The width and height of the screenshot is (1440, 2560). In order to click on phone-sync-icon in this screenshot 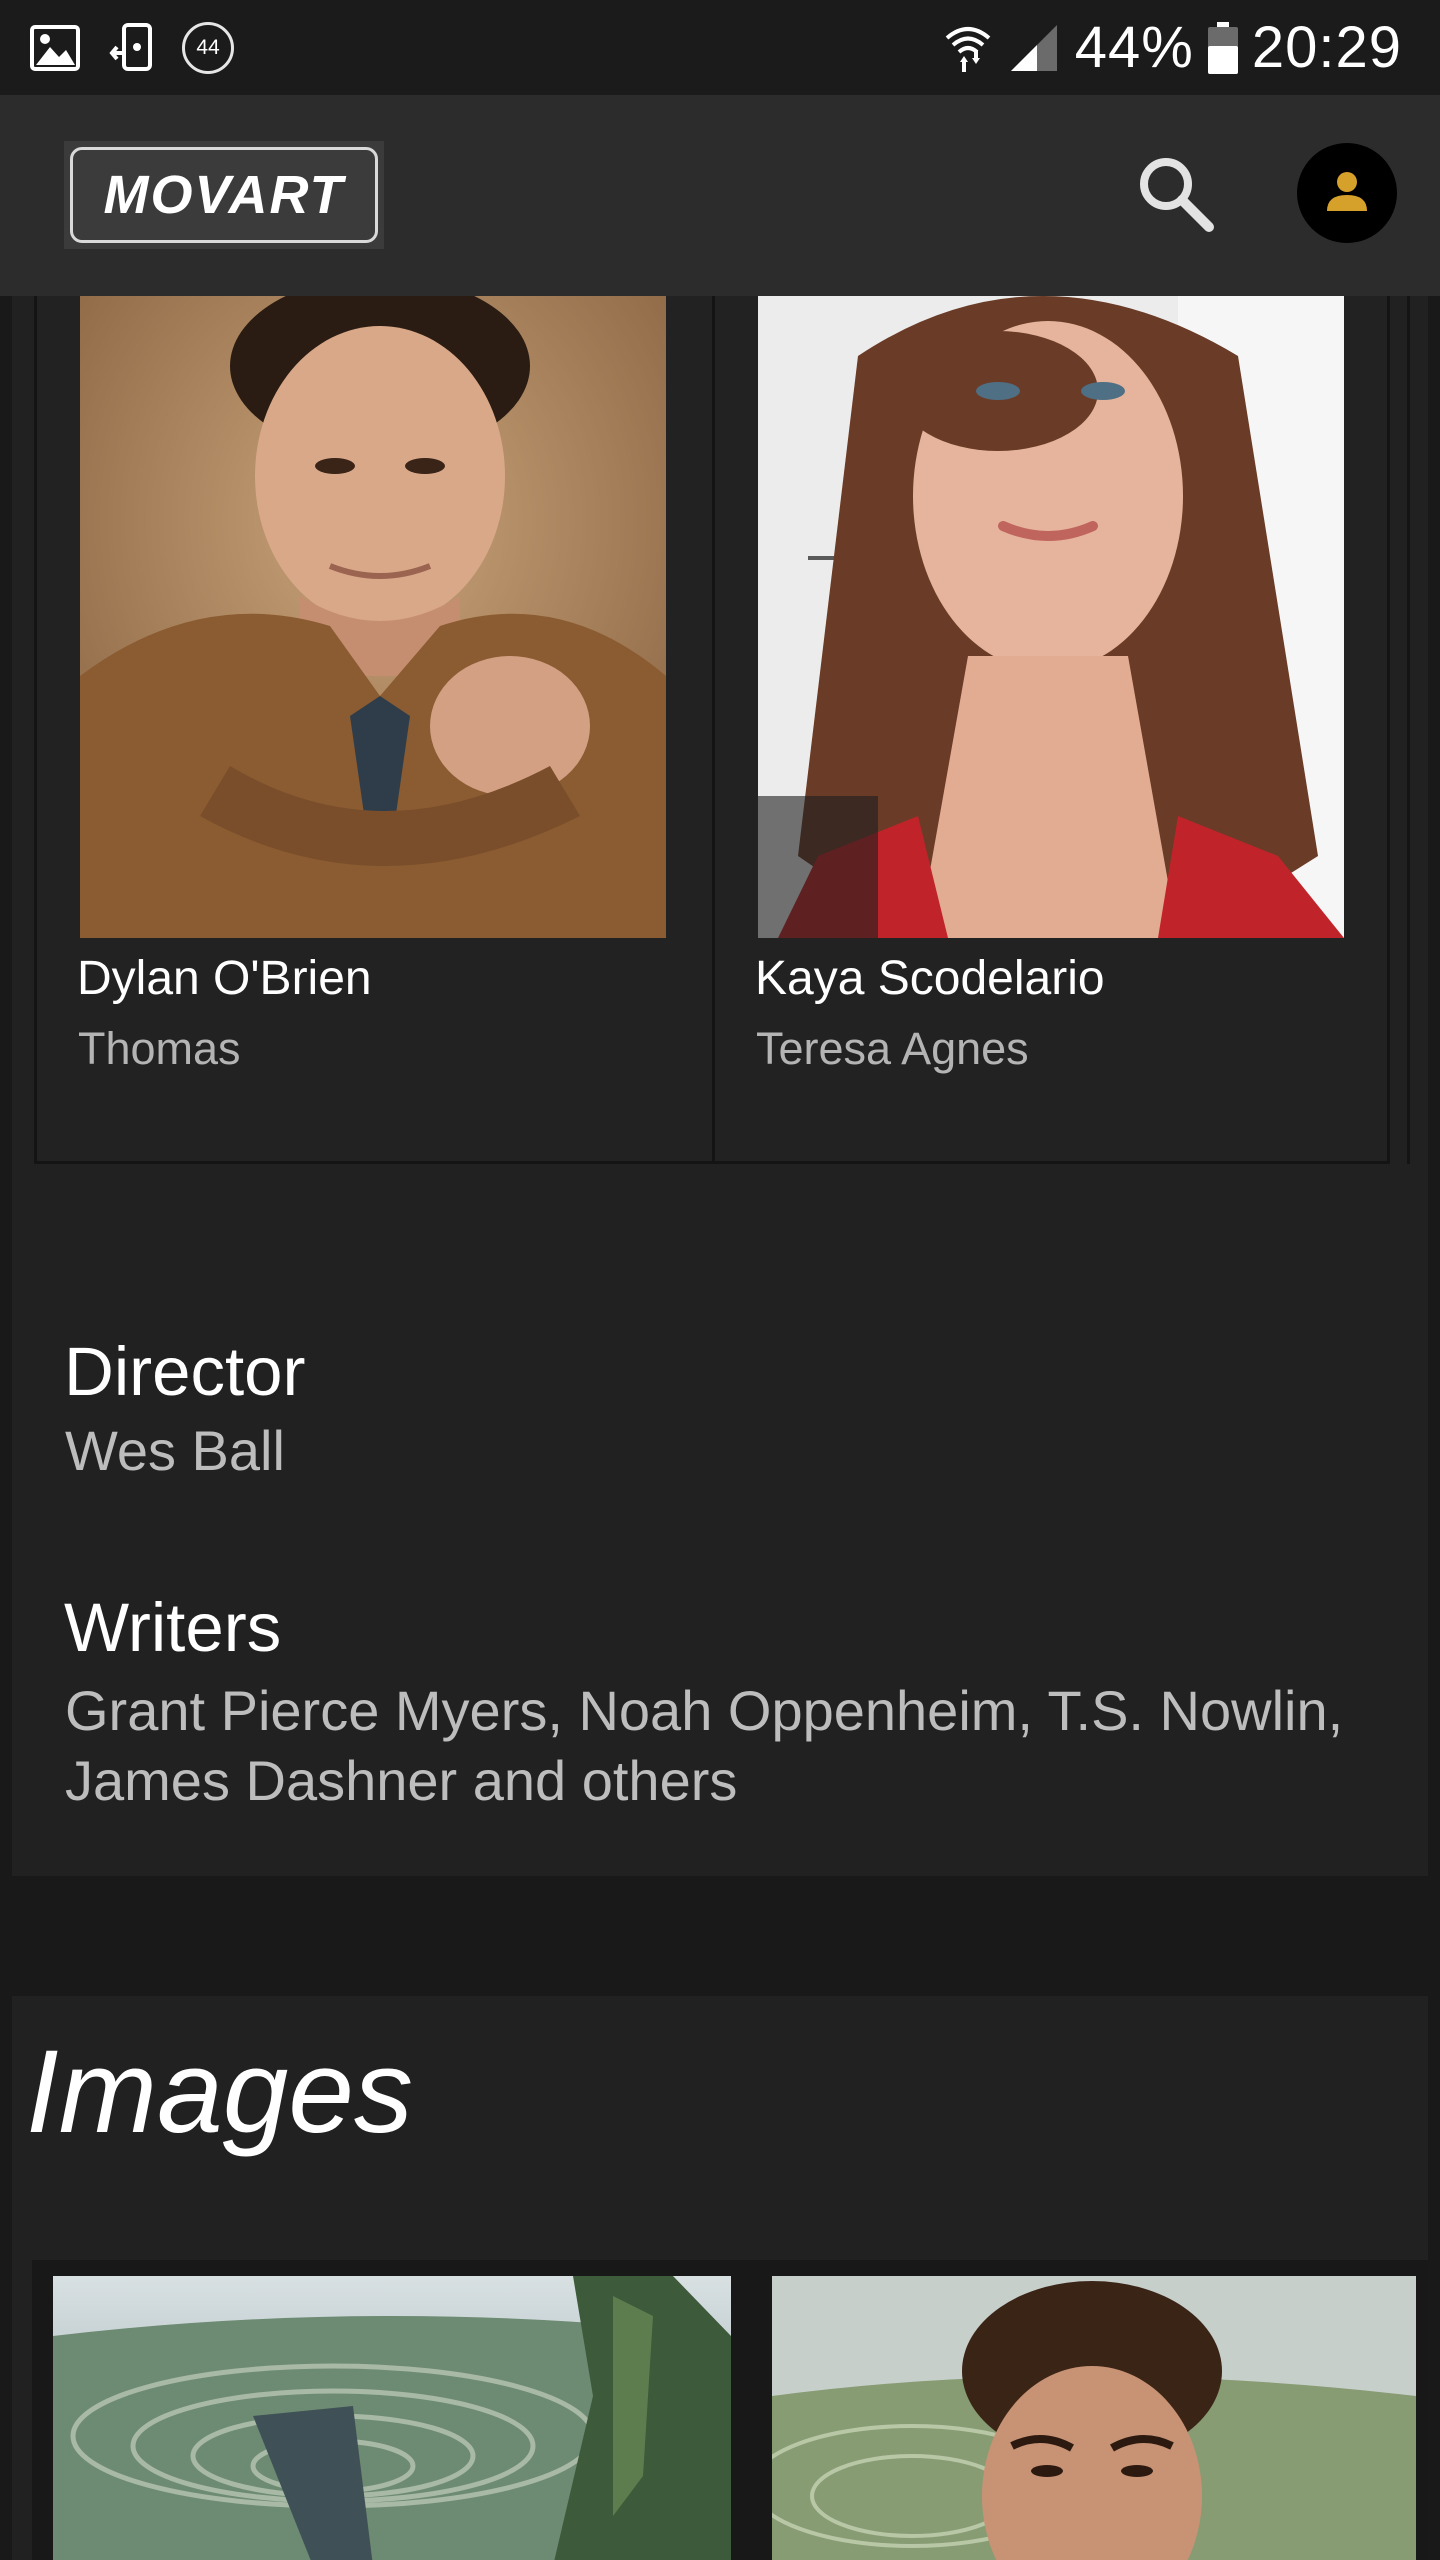, I will do `click(131, 47)`.